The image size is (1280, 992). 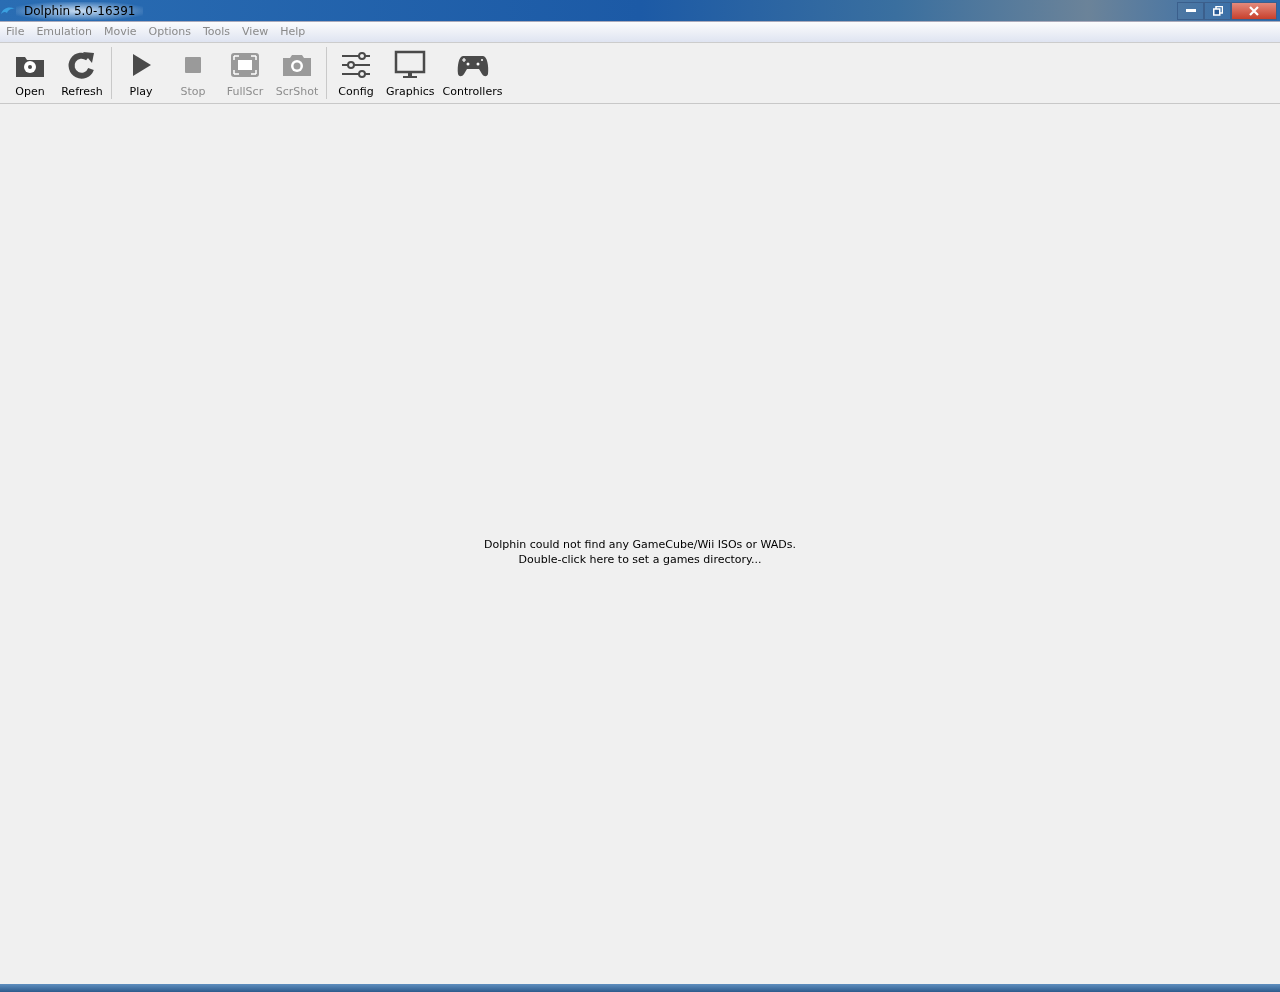 What do you see at coordinates (640, 544) in the screenshot?
I see `empty-list-message: Dolphin could not find any GameCube/Wii ISOs or WADs.` at bounding box center [640, 544].